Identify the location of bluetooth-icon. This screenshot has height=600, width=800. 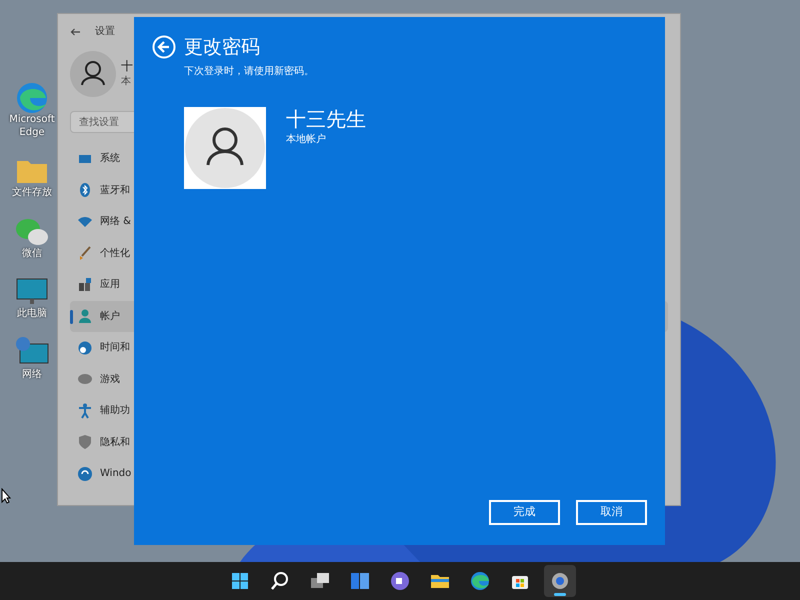
(85, 190).